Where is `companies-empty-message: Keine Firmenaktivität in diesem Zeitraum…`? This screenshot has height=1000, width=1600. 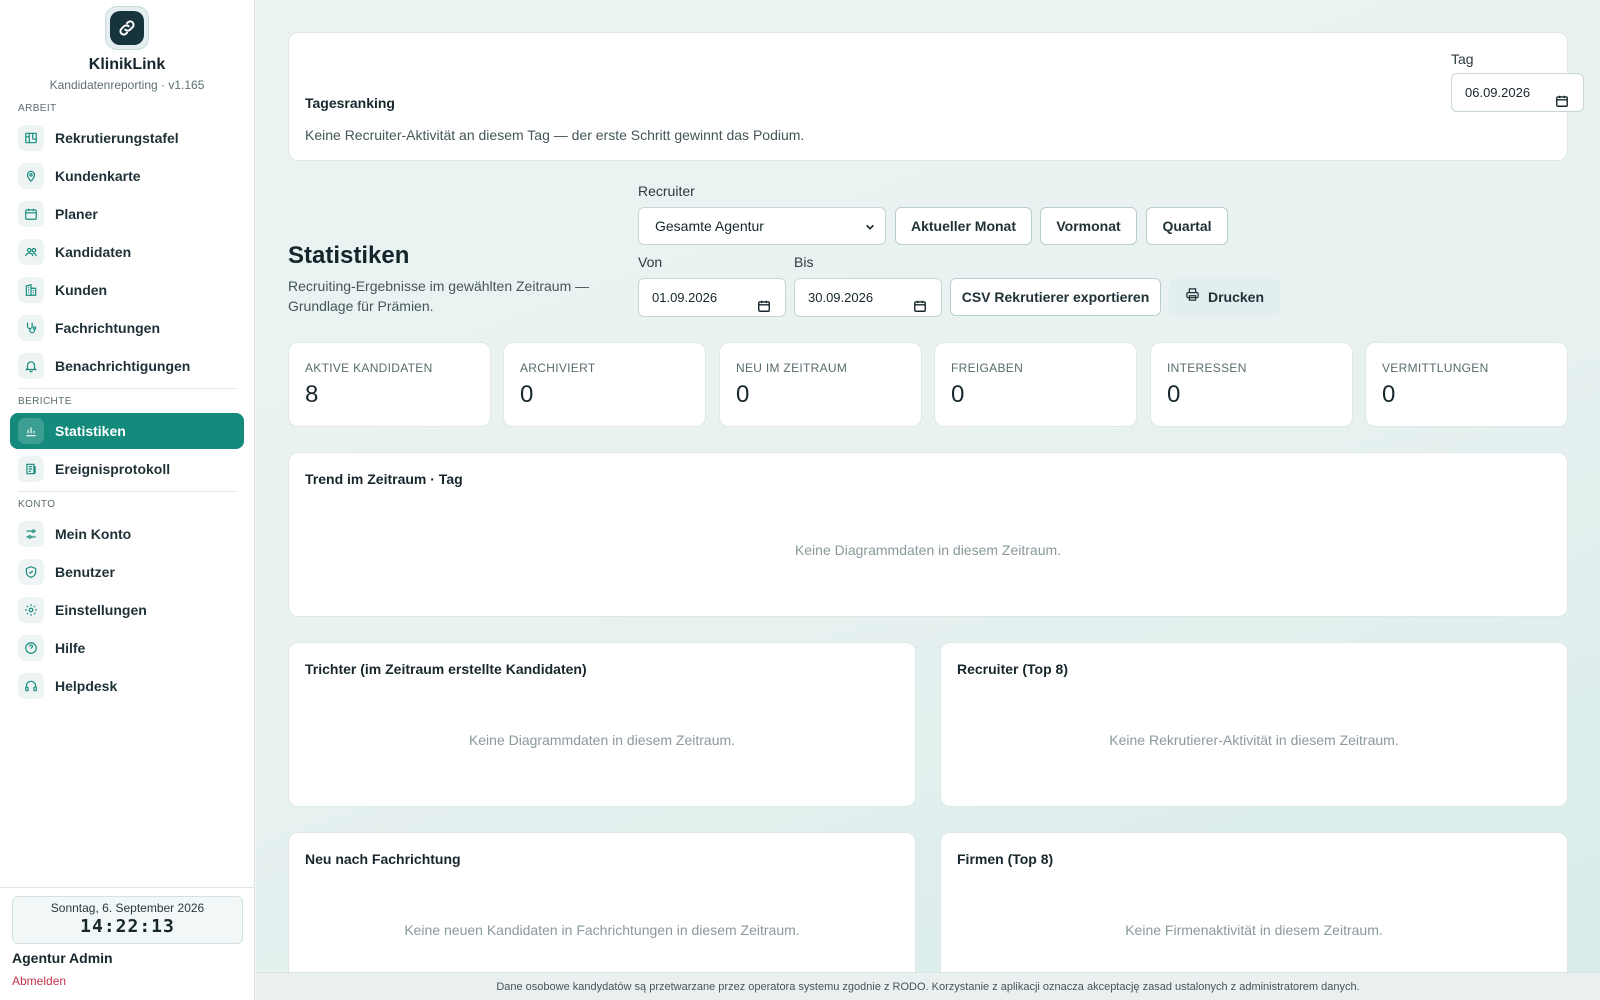
companies-empty-message: Keine Firmenaktivität in diesem Zeitraum… is located at coordinates (1254, 930).